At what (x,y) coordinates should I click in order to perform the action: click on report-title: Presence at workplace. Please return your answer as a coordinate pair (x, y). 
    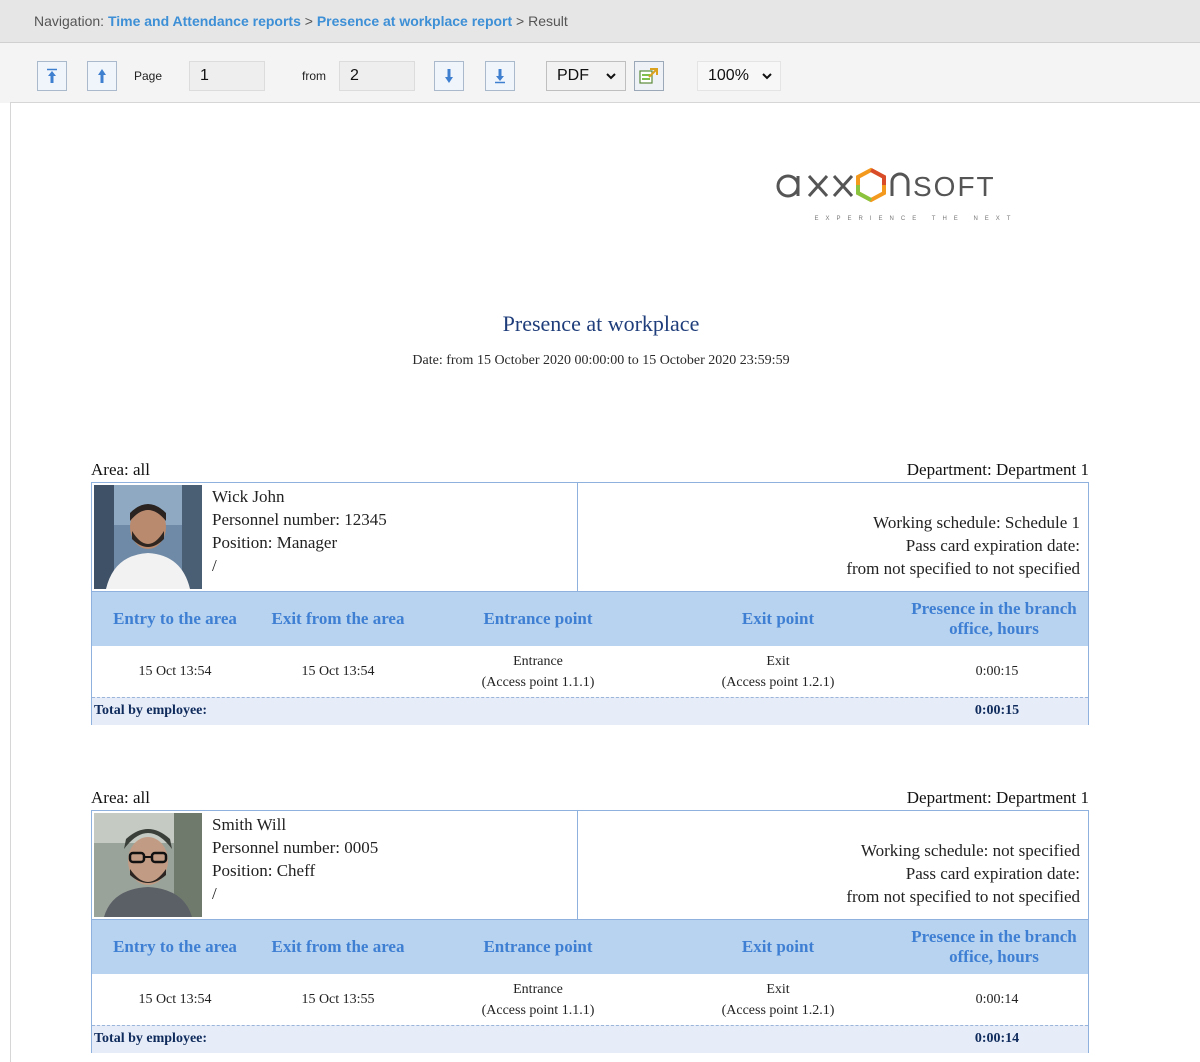
    Looking at the image, I should click on (601, 323).